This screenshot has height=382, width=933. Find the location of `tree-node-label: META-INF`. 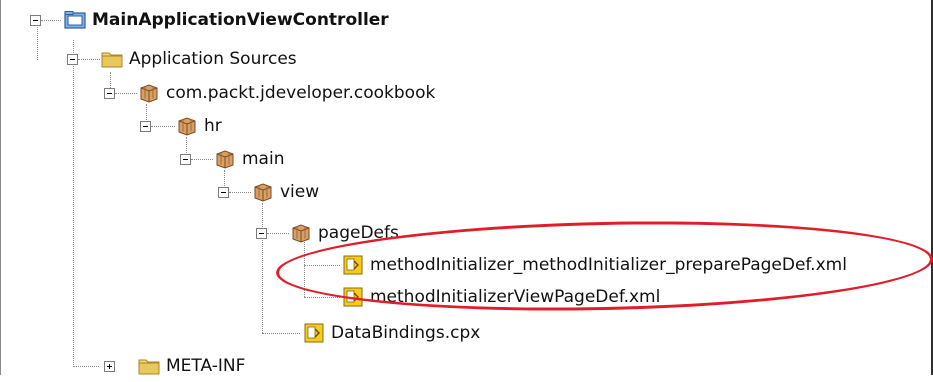

tree-node-label: META-INF is located at coordinates (206, 366).